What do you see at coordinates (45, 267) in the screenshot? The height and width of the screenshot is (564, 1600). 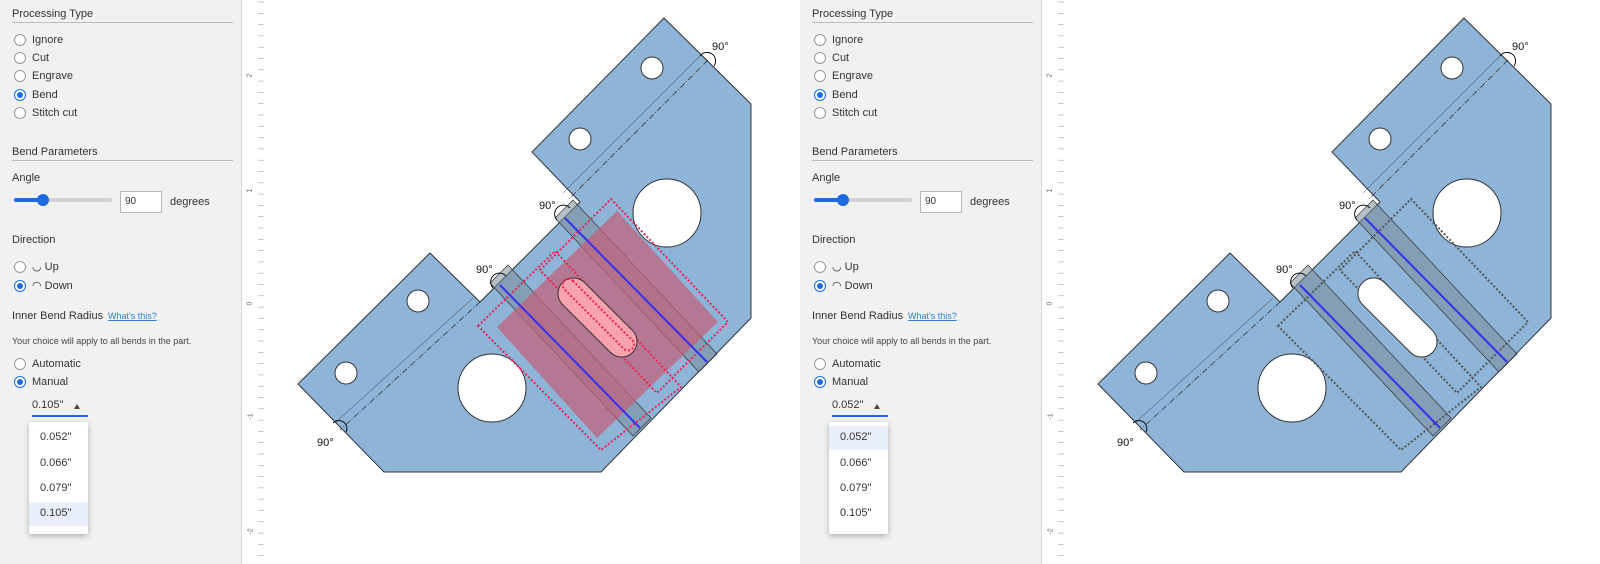 I see `radio-label-up: ◡ Up` at bounding box center [45, 267].